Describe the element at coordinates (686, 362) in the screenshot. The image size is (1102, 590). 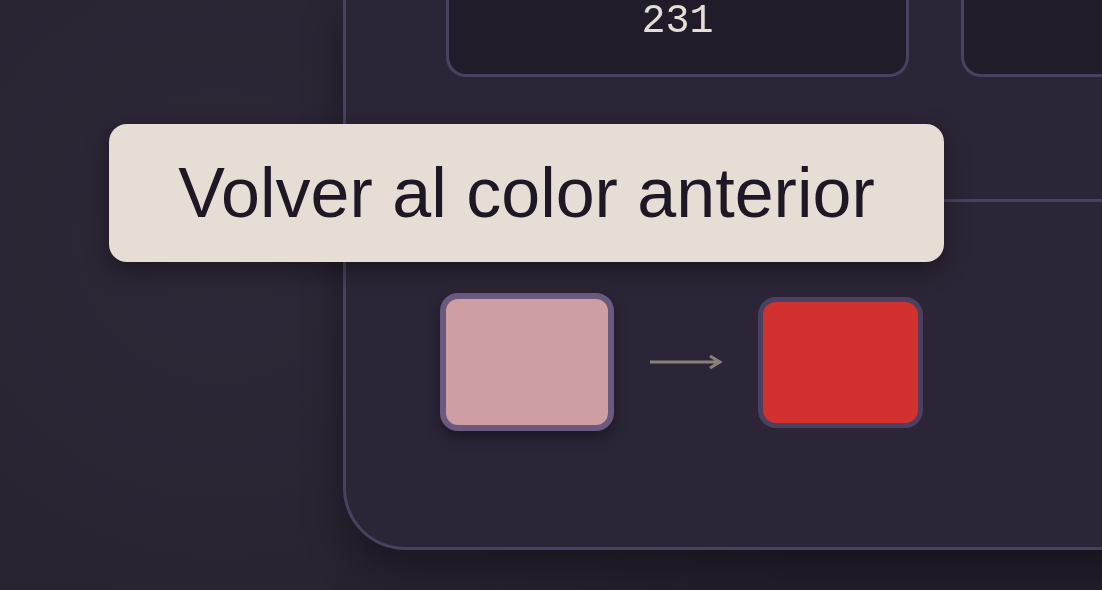
I see `arrow-icon` at that location.